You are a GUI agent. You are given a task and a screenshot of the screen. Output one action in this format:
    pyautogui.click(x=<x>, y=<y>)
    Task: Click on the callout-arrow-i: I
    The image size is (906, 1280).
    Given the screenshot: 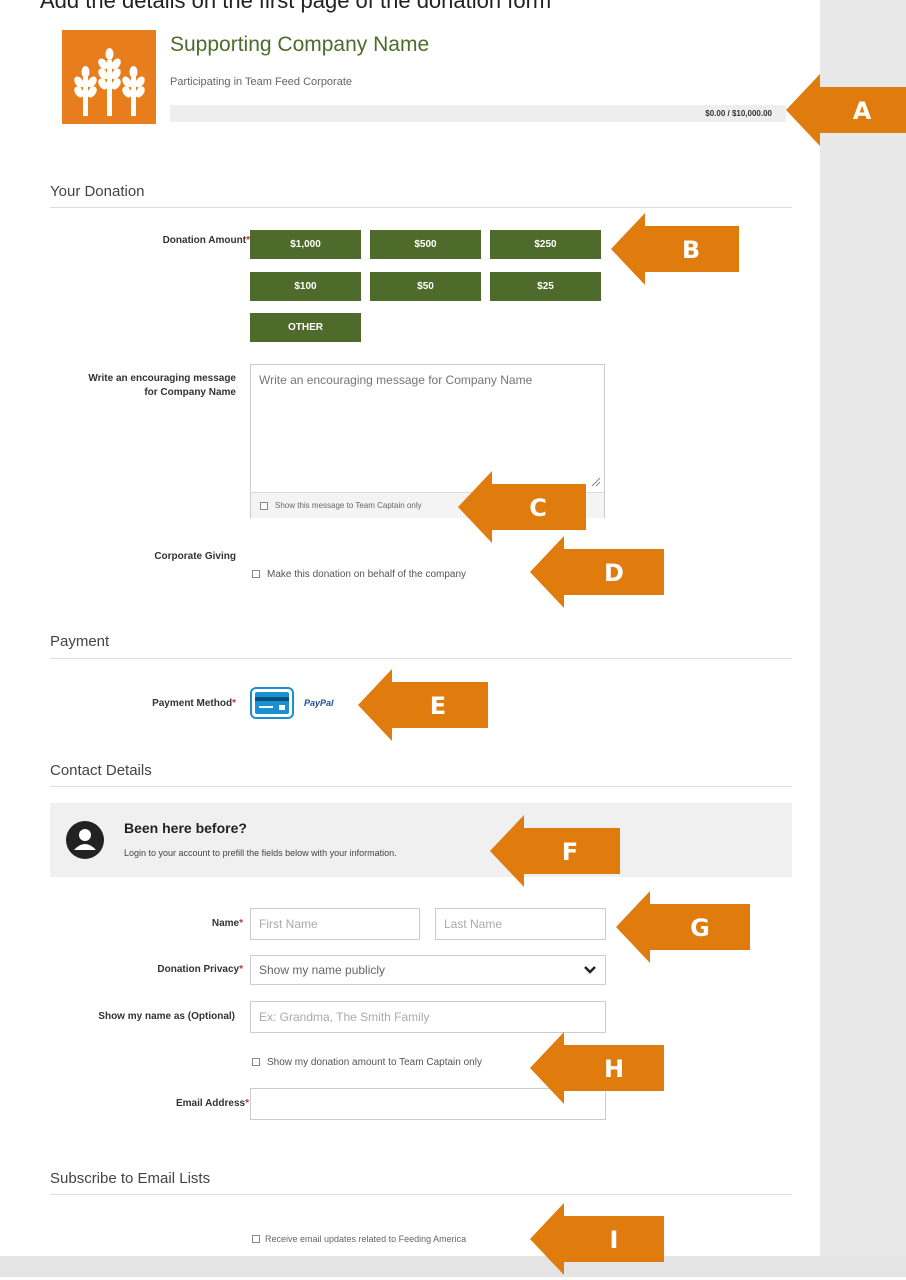 What is the action you would take?
    pyautogui.click(x=597, y=1241)
    